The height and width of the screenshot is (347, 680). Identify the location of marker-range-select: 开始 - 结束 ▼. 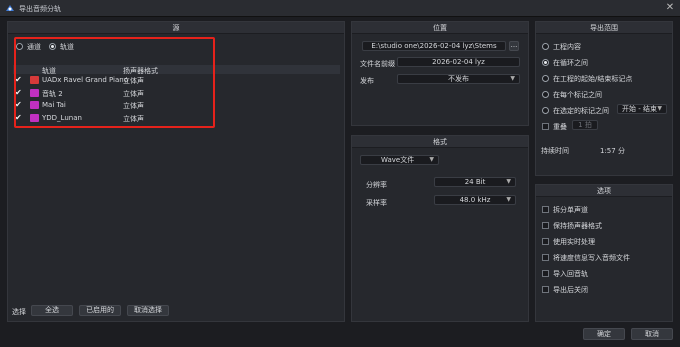
(642, 109).